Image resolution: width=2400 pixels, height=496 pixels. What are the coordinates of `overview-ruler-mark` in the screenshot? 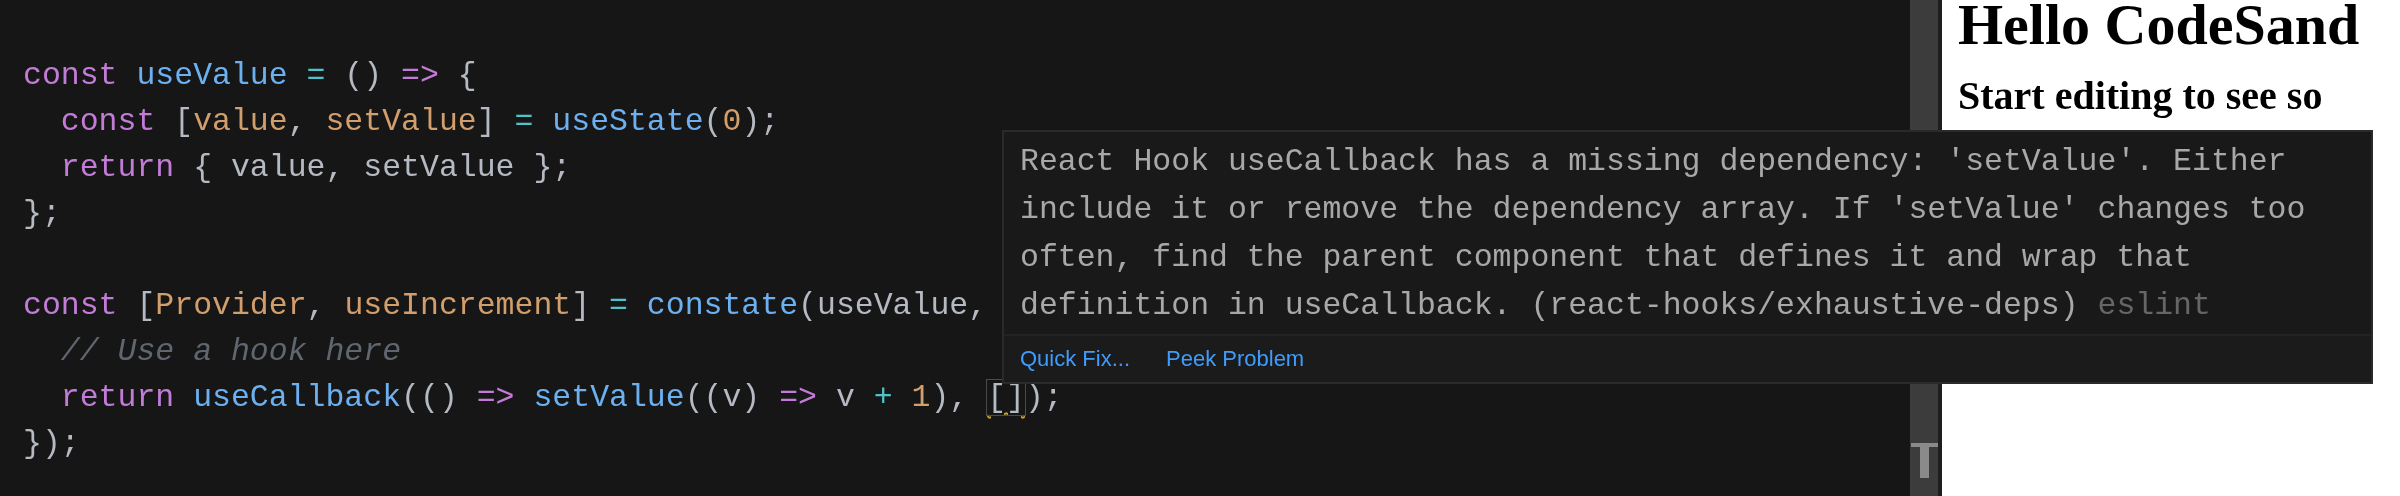 It's located at (1924, 460).